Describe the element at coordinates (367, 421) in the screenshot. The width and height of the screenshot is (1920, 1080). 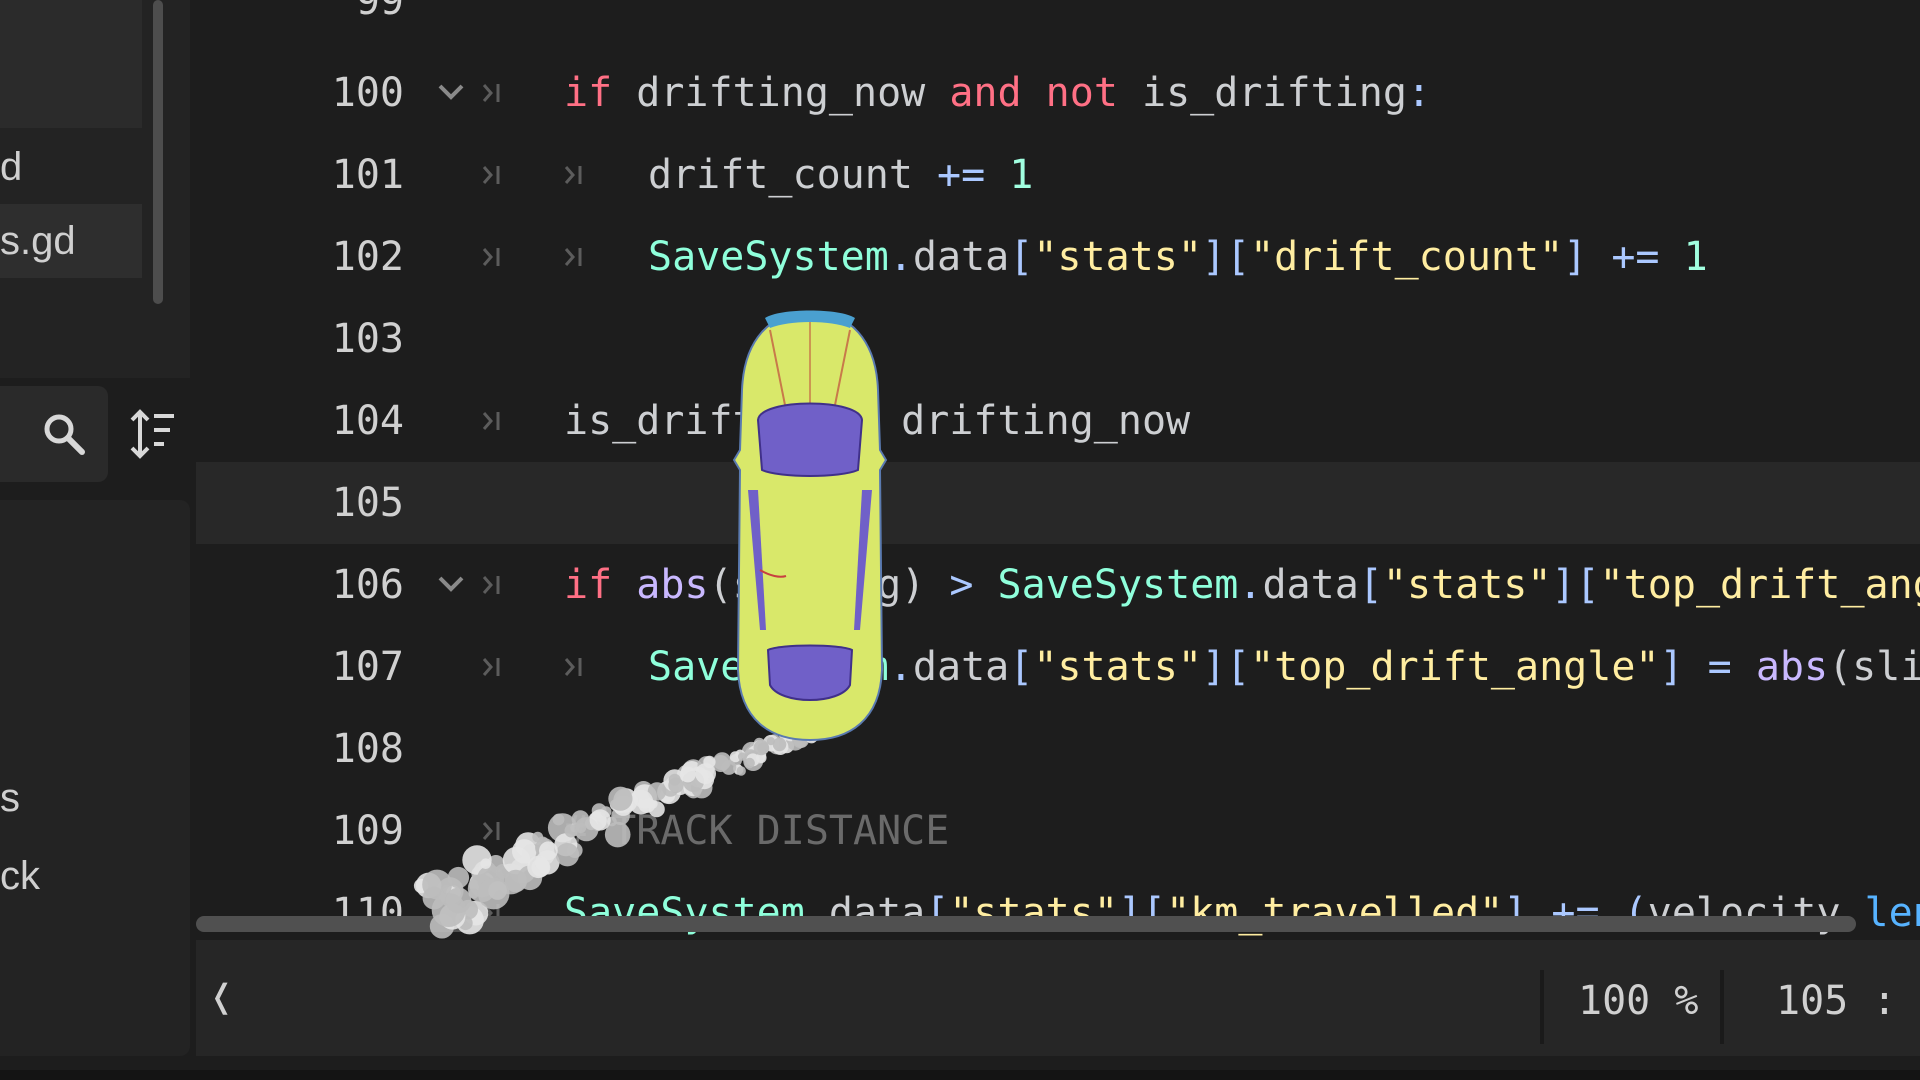
I see `line-number: 104` at that location.